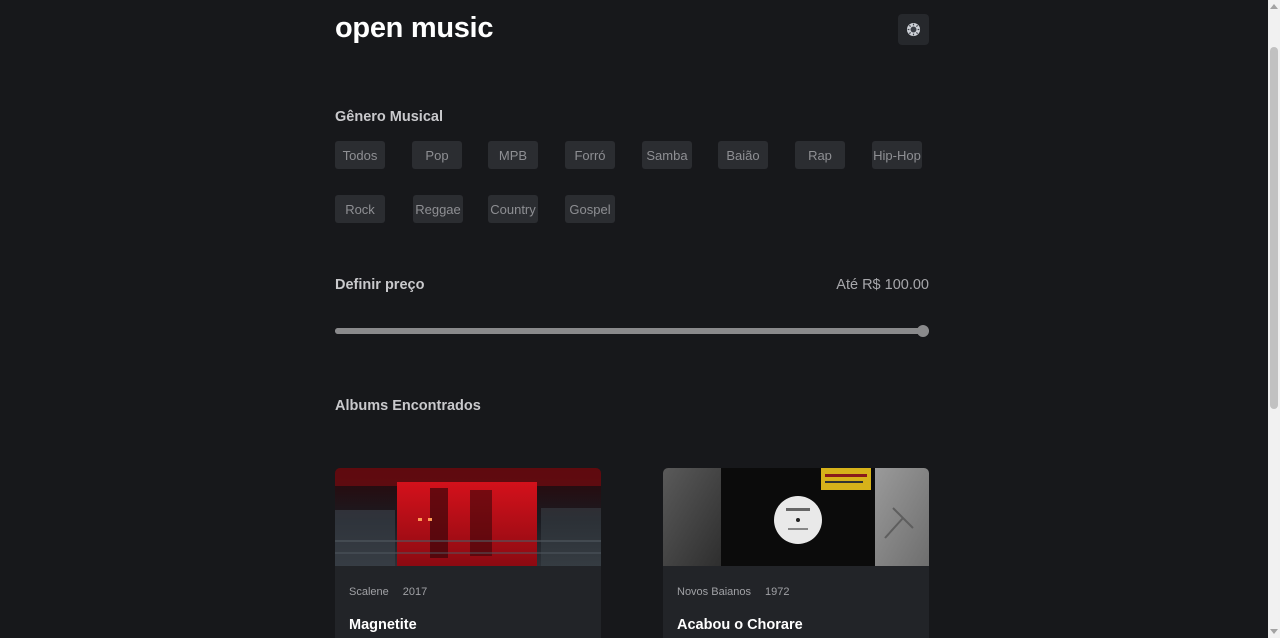 The width and height of the screenshot is (1280, 638). What do you see at coordinates (513, 209) in the screenshot?
I see `genre-chip-country: Country` at bounding box center [513, 209].